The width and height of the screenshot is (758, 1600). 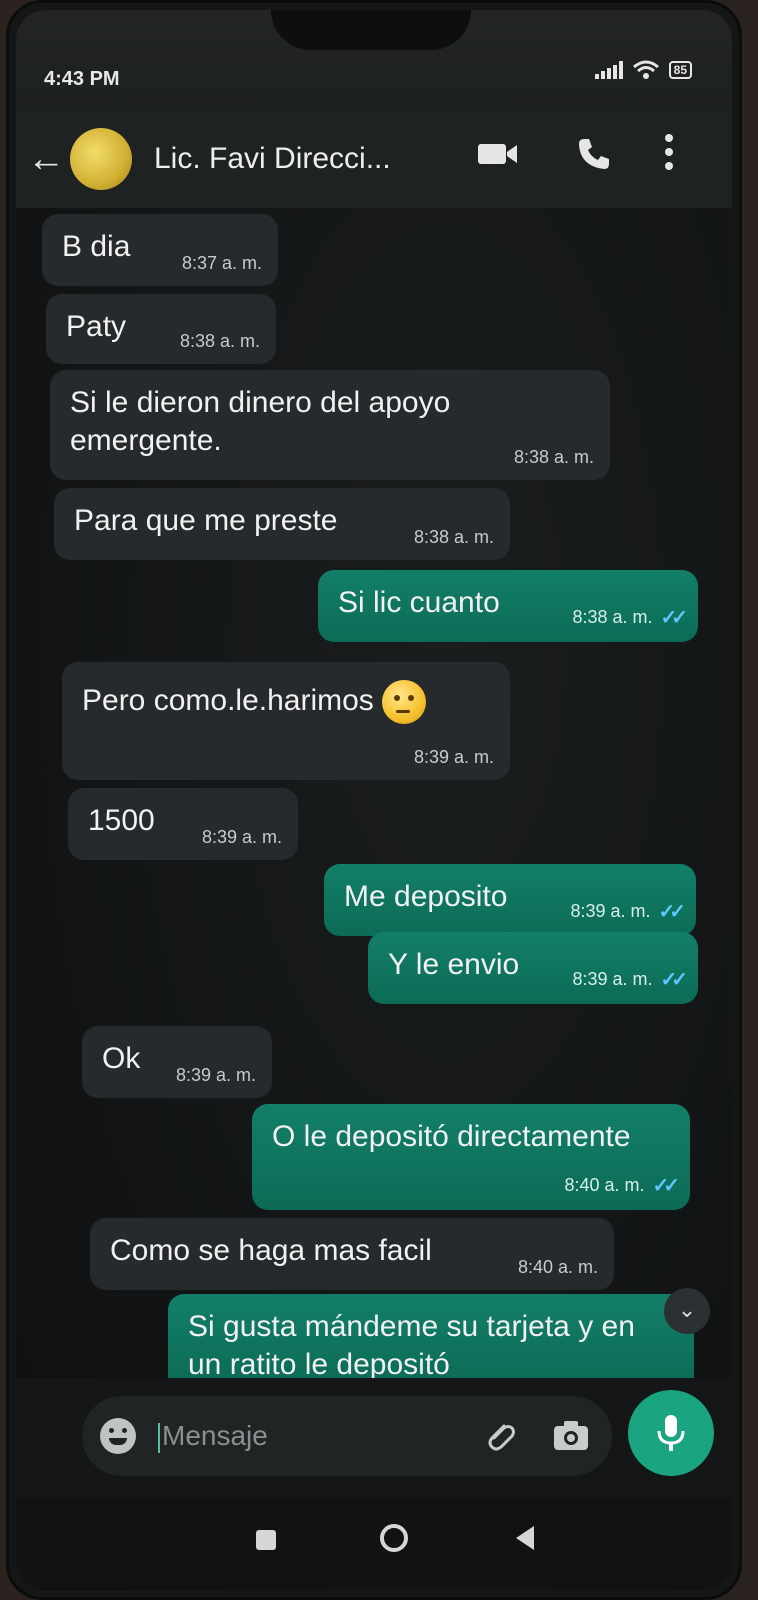 I want to click on message-bubble-incoming: Pero como.le.harimos 8:39 a. m., so click(x=286, y=721).